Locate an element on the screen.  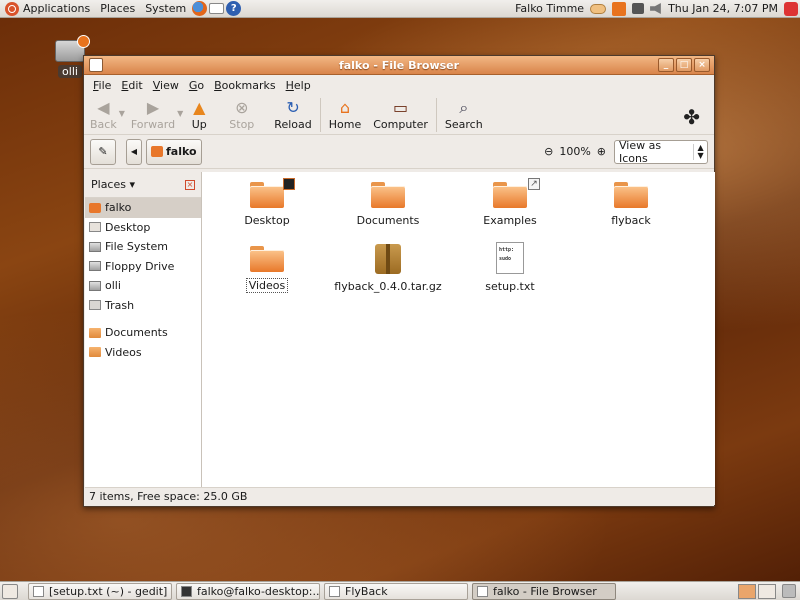
sidebar-item-olli: olli is located at coordinates (143, 286).